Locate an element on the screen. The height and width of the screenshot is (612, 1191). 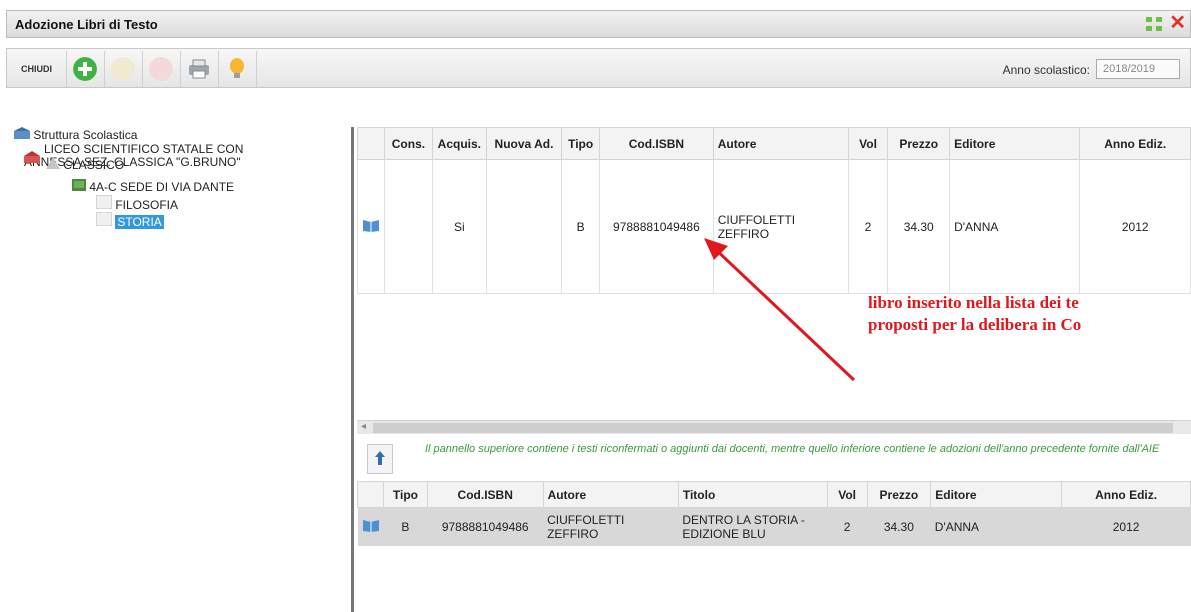
cell-titolo: DENTRO LA STORIA - EDIZIONE BLU is located at coordinates (753, 526).